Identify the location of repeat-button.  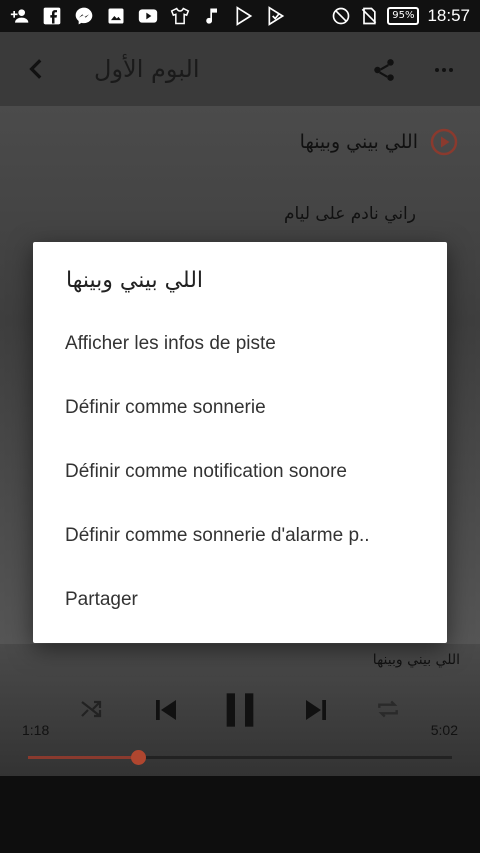
(388, 709).